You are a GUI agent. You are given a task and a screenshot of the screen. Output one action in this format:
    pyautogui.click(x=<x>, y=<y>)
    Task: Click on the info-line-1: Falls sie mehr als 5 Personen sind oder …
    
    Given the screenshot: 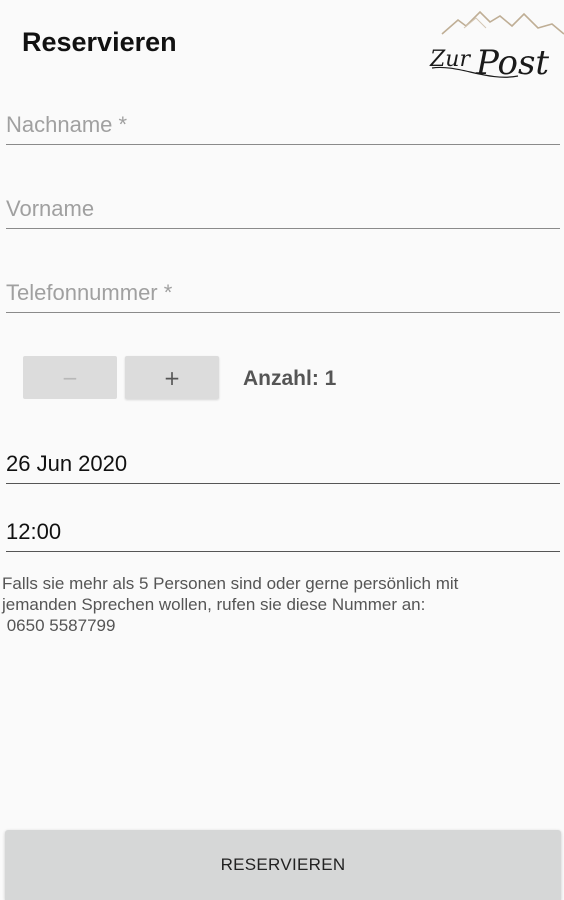 What is the action you would take?
    pyautogui.click(x=230, y=583)
    